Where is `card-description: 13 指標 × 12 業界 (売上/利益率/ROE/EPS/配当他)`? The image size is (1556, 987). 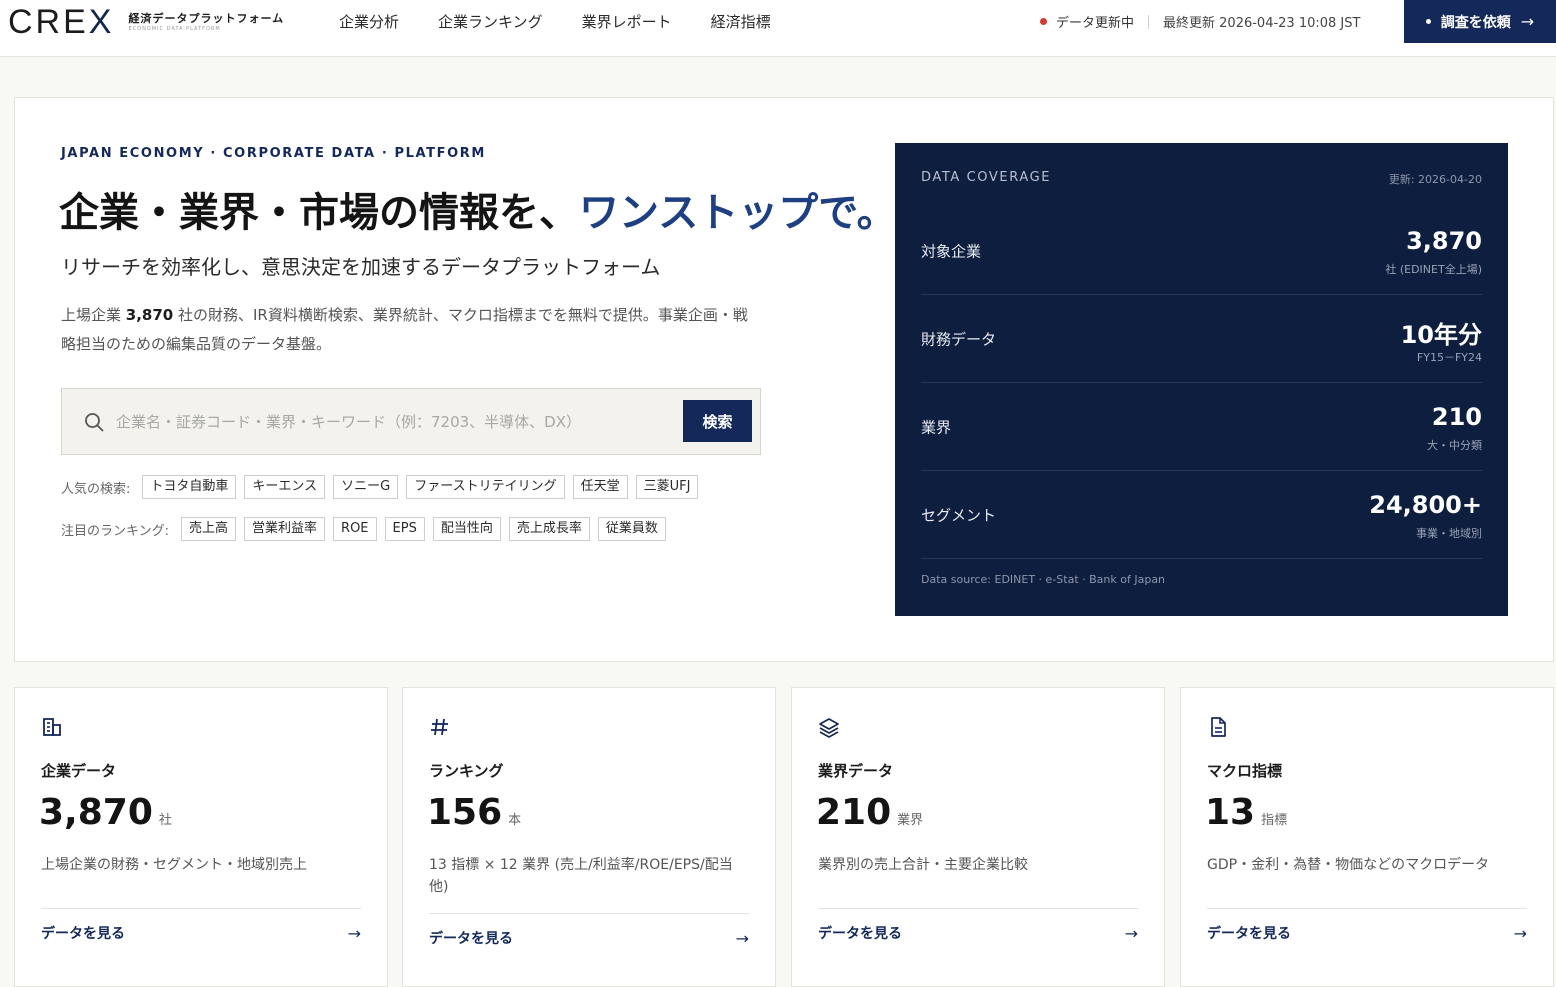 card-description: 13 指標 × 12 業界 (売上/利益率/ROE/EPS/配当他) is located at coordinates (581, 876).